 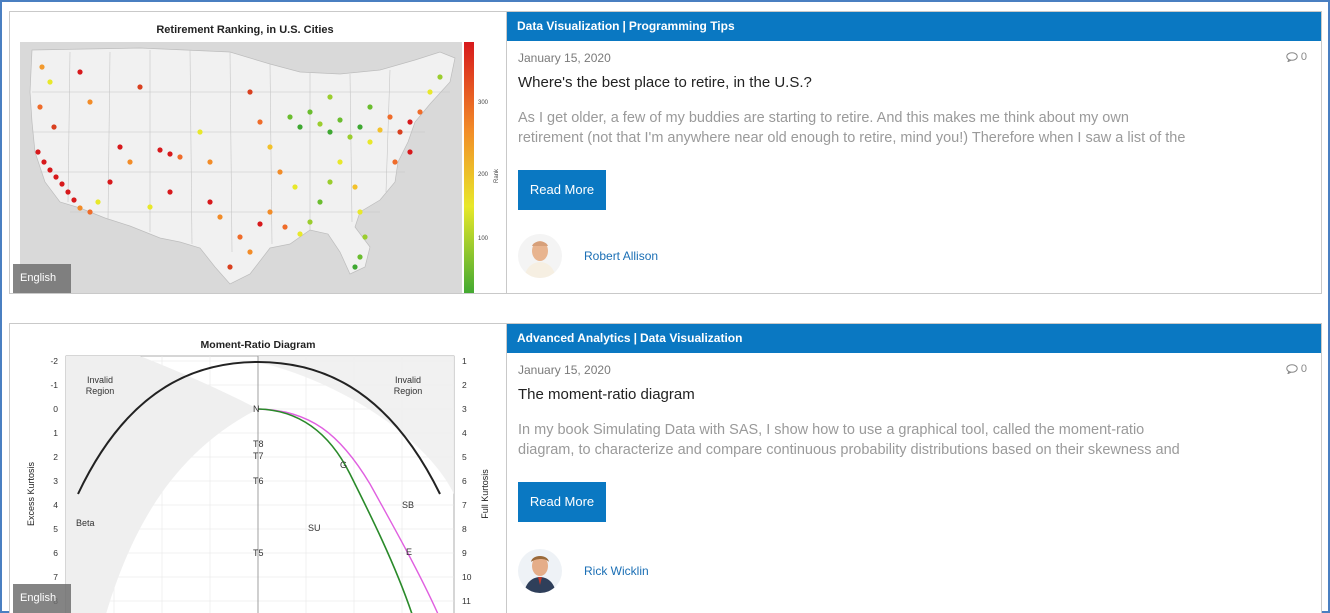 What do you see at coordinates (55, 577) in the screenshot?
I see `left-tick: 7` at bounding box center [55, 577].